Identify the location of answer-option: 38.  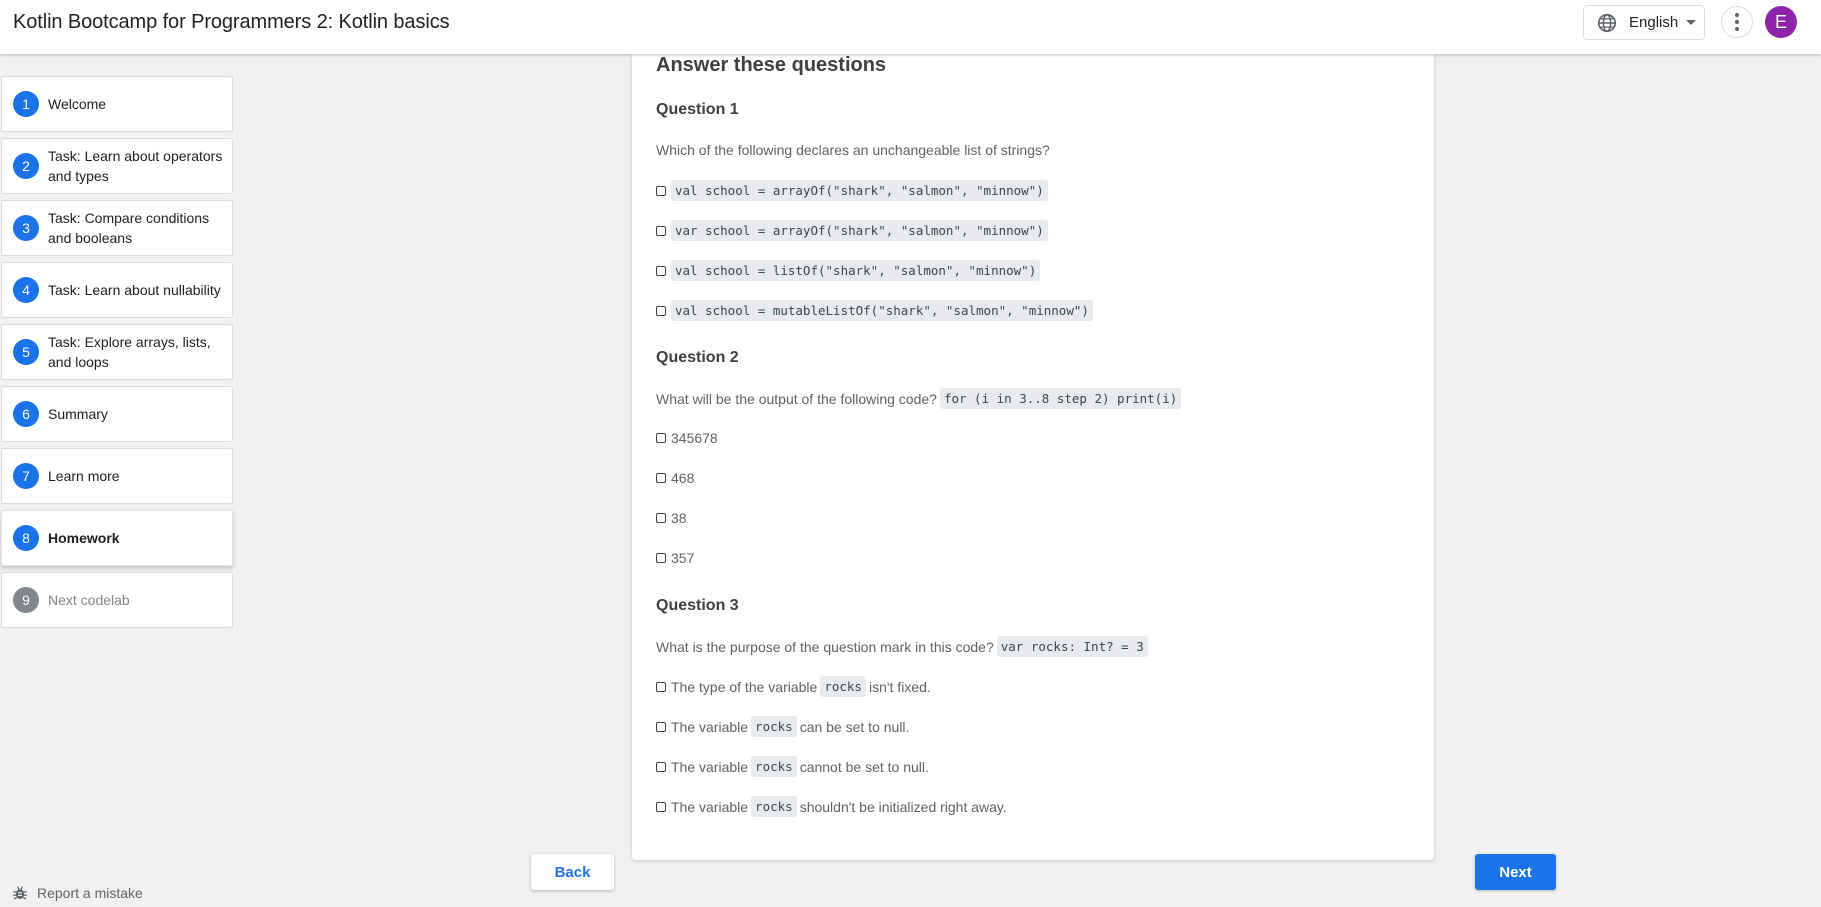
(671, 518).